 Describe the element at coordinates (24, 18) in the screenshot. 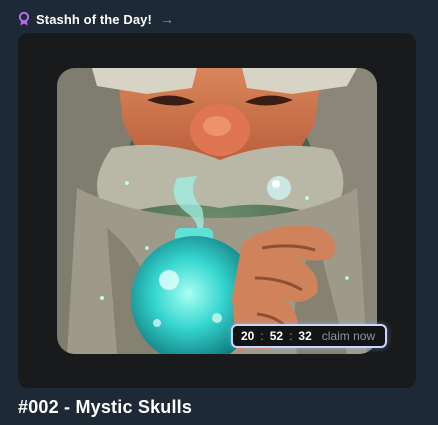

I see `award-badge-icon` at that location.